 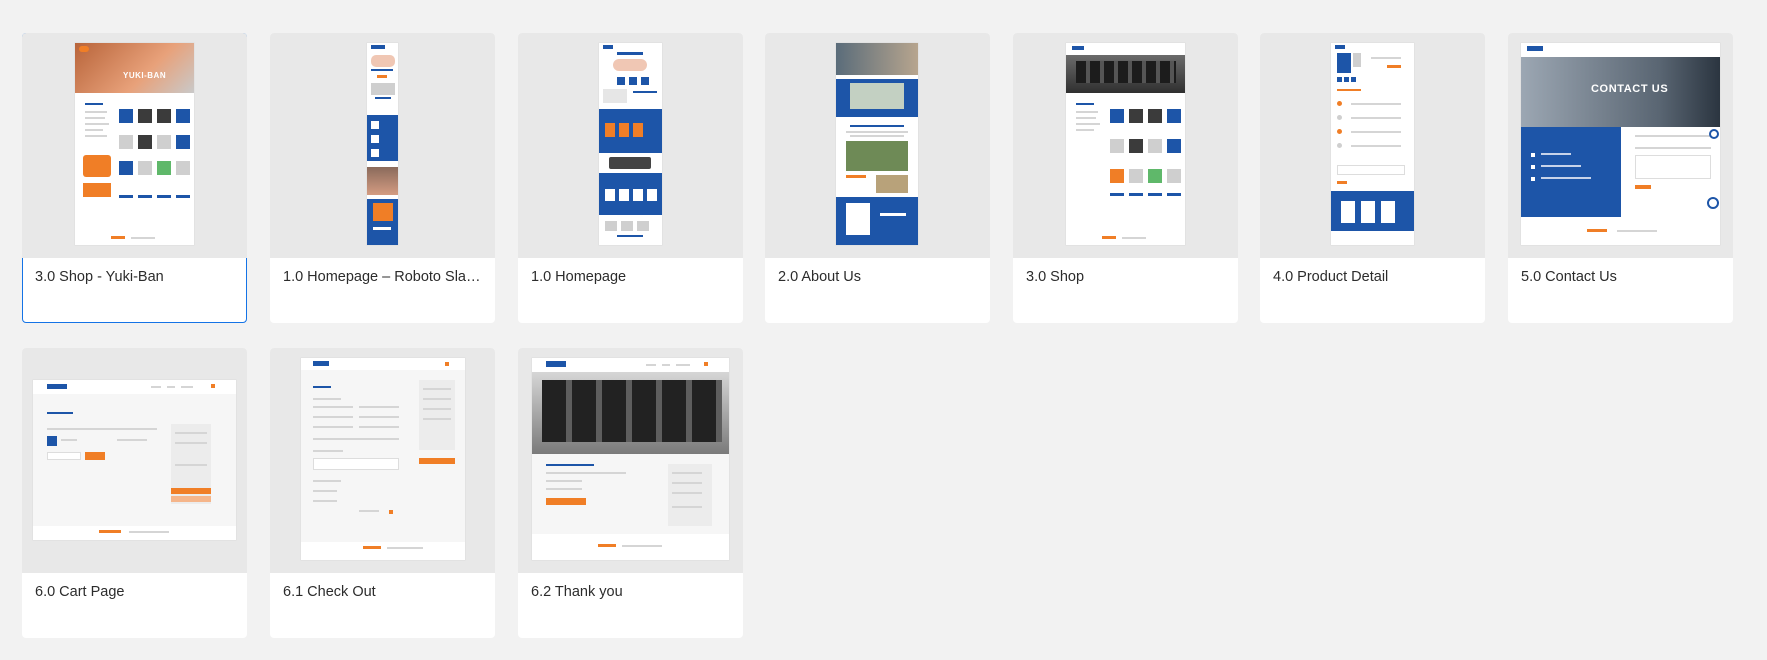 I want to click on thumb-hero-title: YUKI-BAN, so click(x=145, y=75).